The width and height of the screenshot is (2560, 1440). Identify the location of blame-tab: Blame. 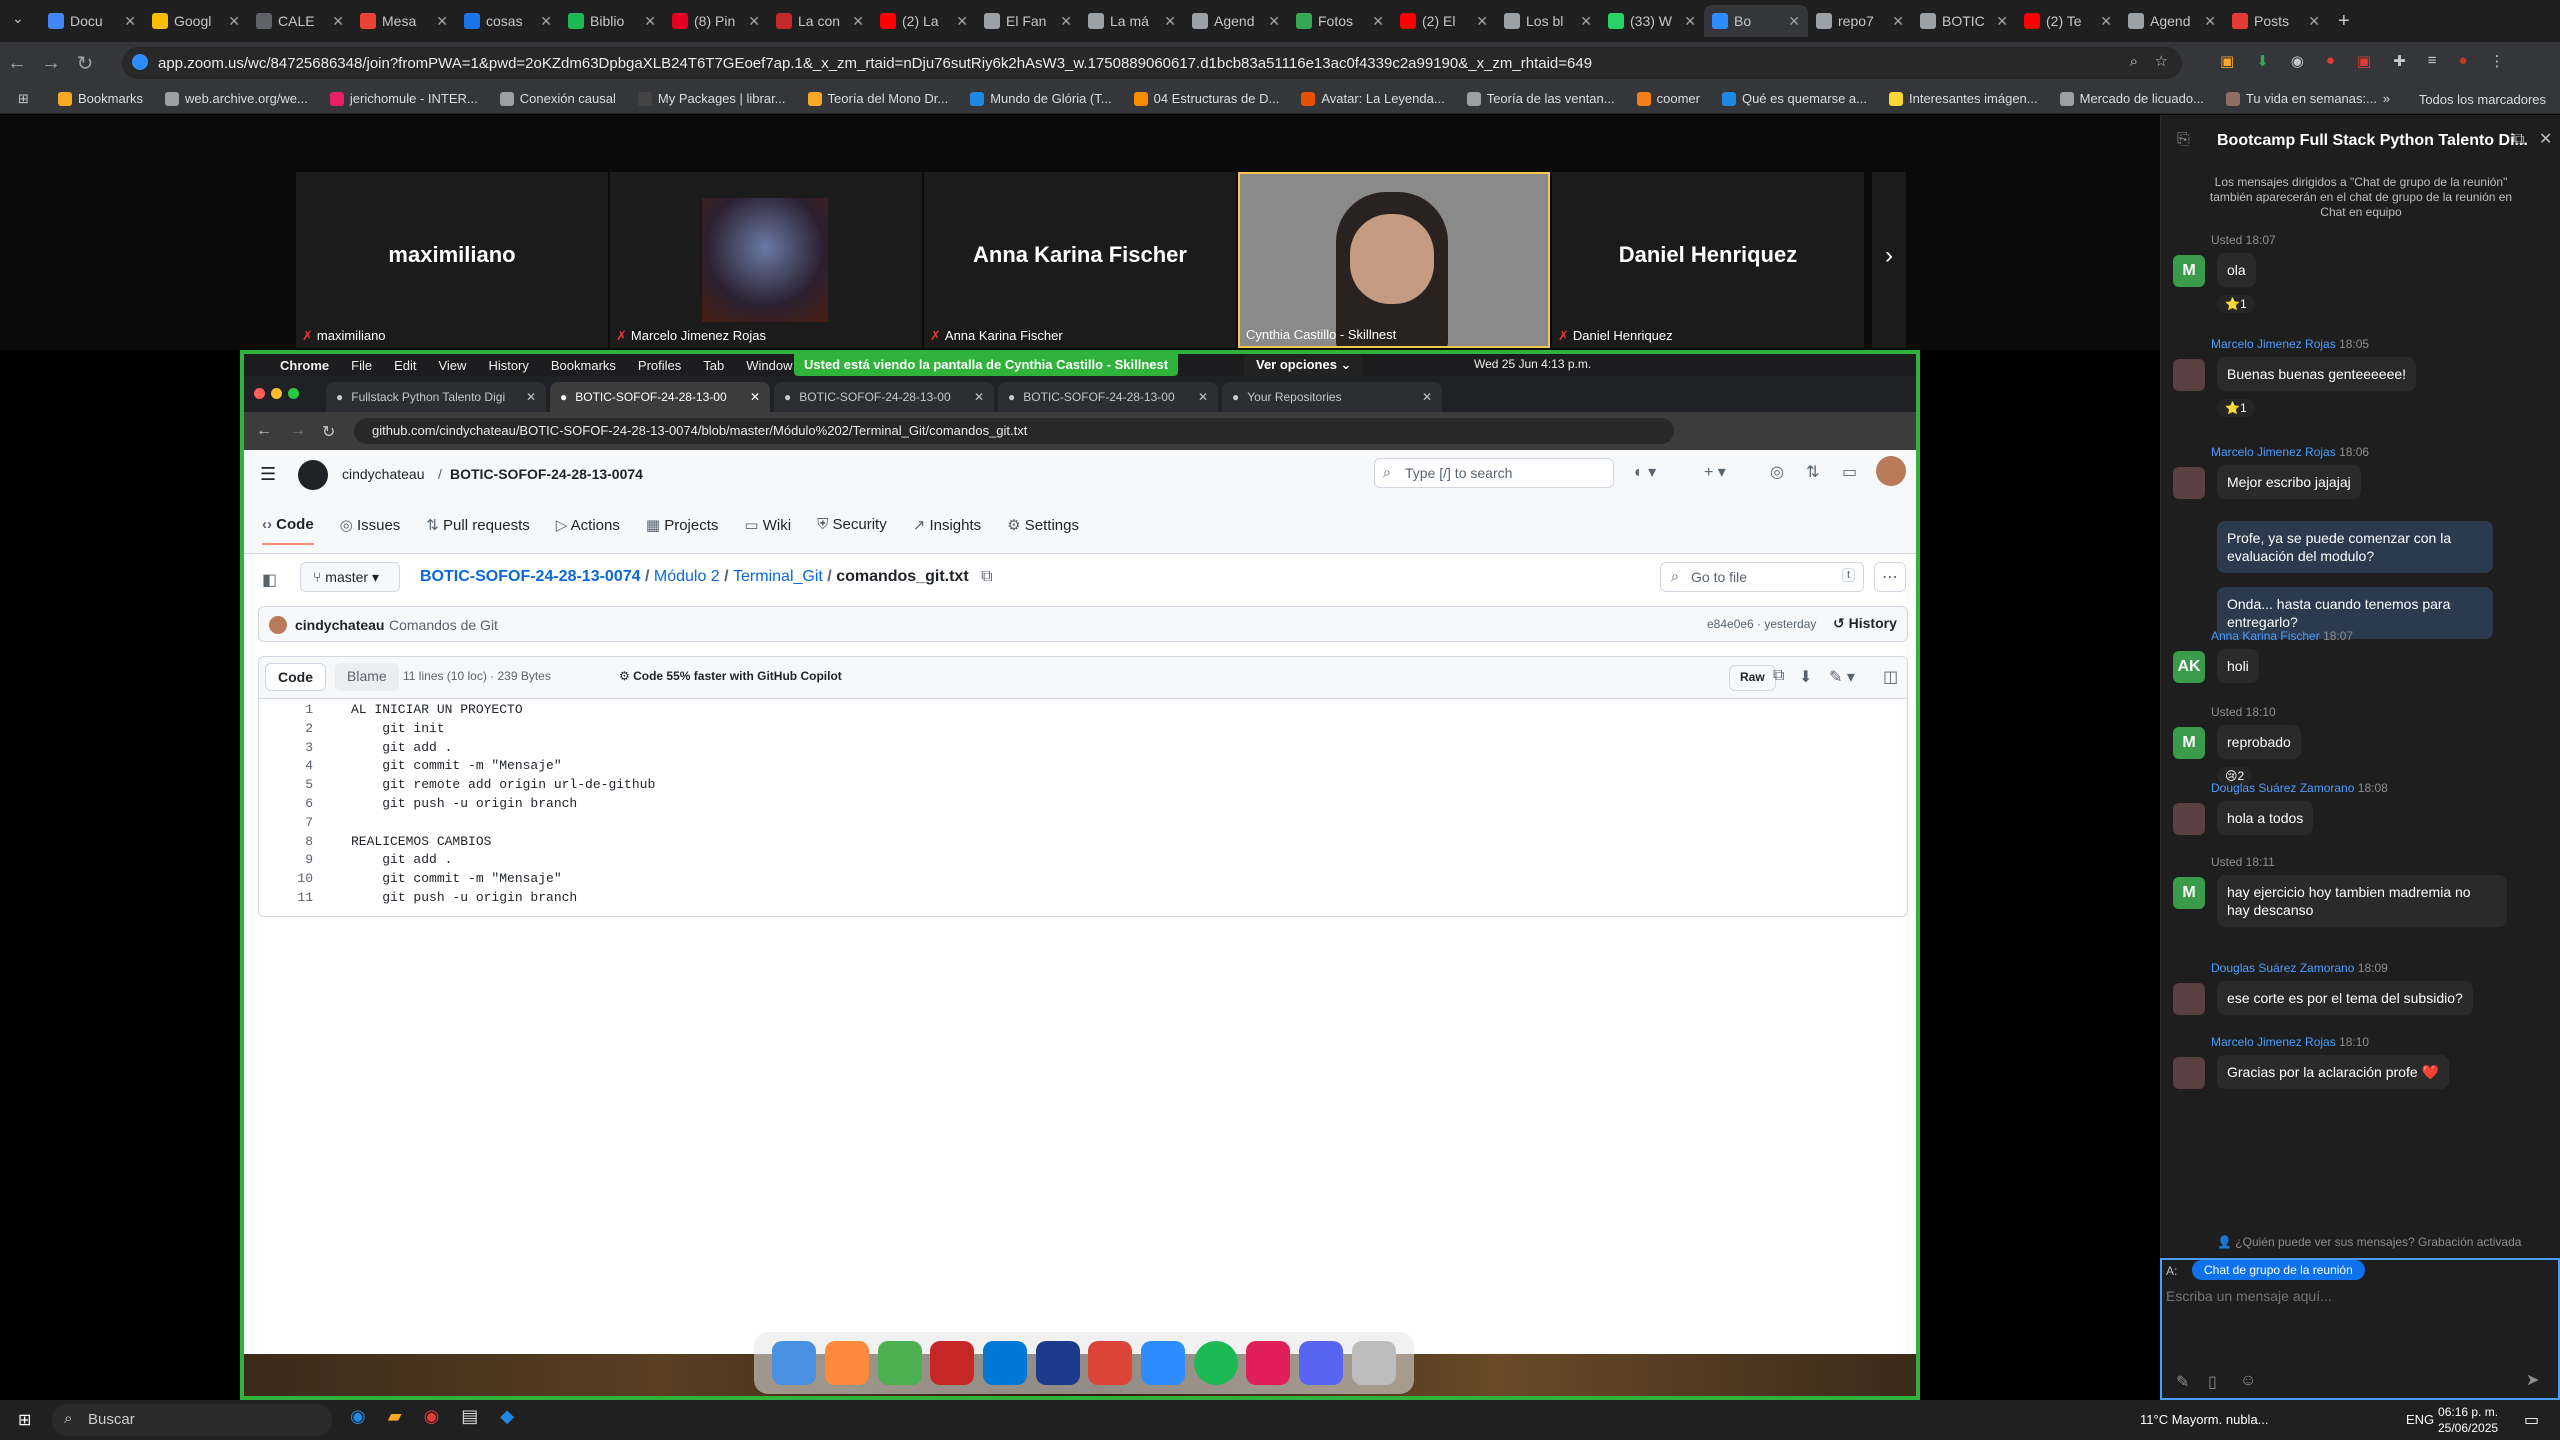
(367, 677).